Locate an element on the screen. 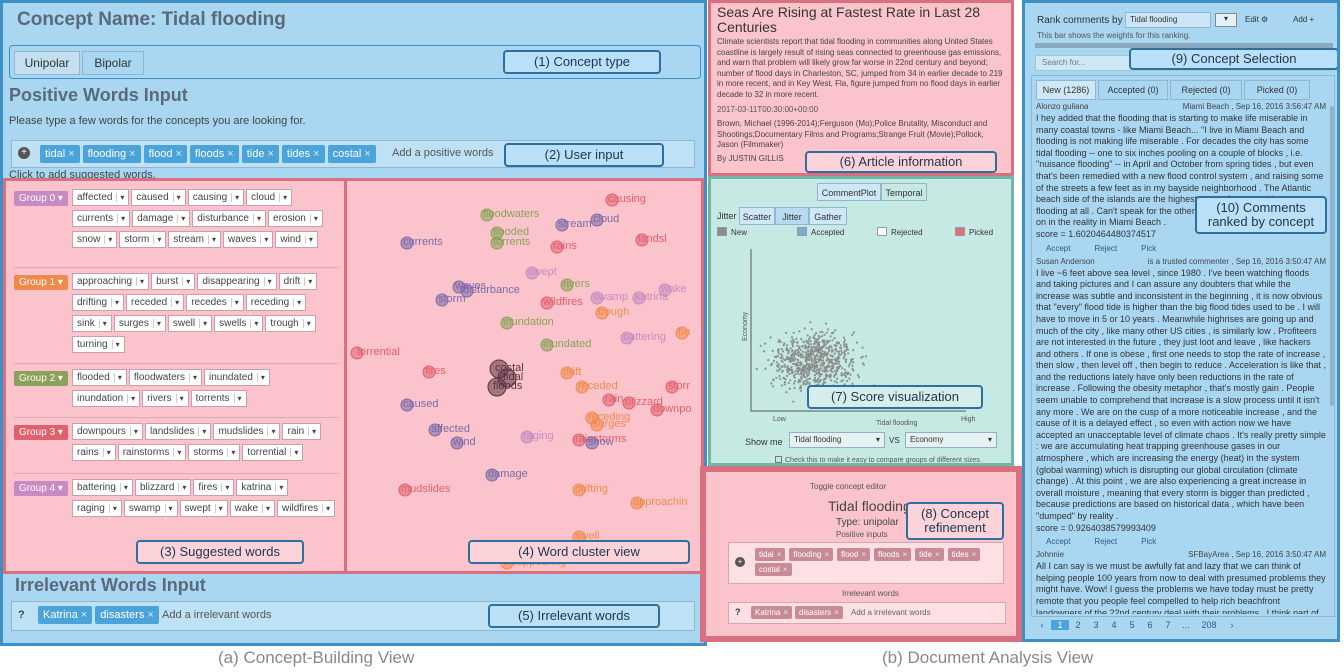  word-chip: flooding × is located at coordinates (811, 554).